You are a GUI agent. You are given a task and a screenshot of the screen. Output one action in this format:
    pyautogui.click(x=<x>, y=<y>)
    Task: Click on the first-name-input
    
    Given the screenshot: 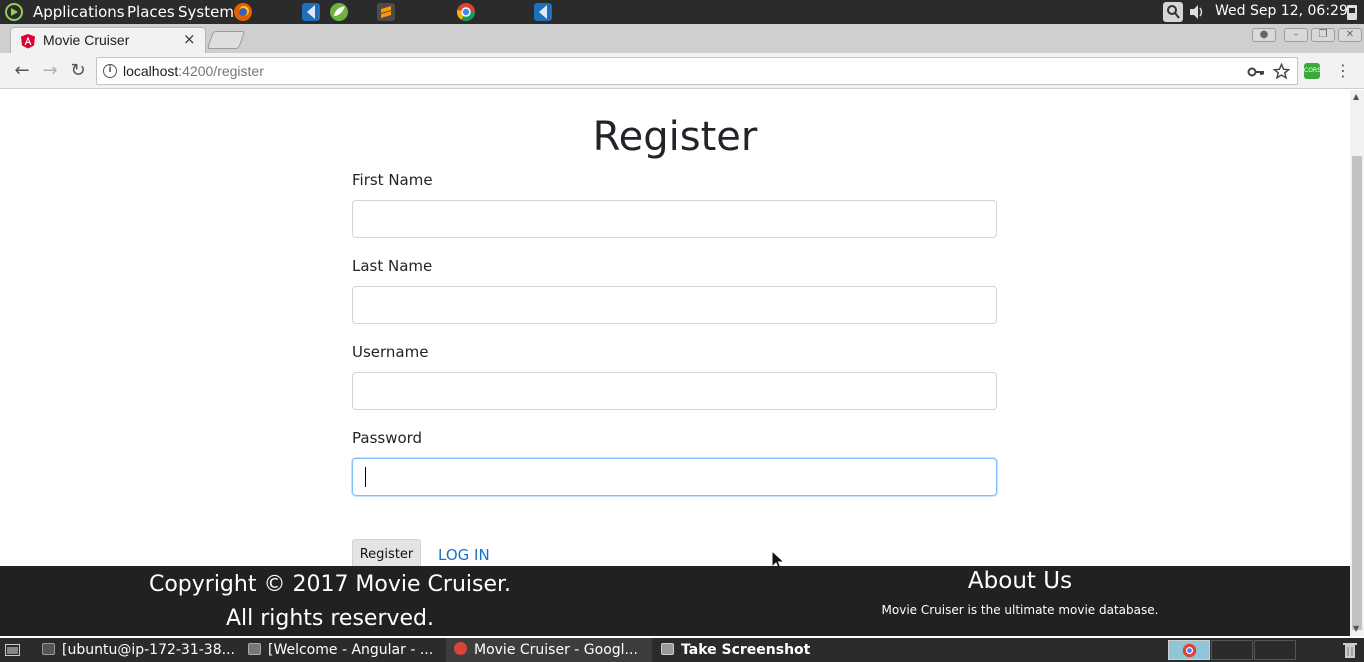 What is the action you would take?
    pyautogui.click(x=674, y=219)
    